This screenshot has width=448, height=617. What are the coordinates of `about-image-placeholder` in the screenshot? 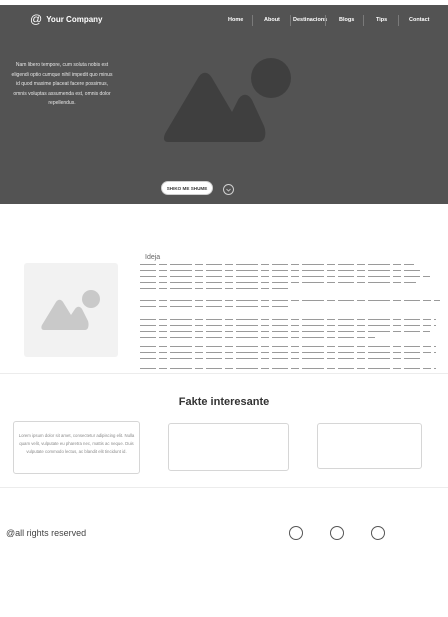 It's located at (71, 310).